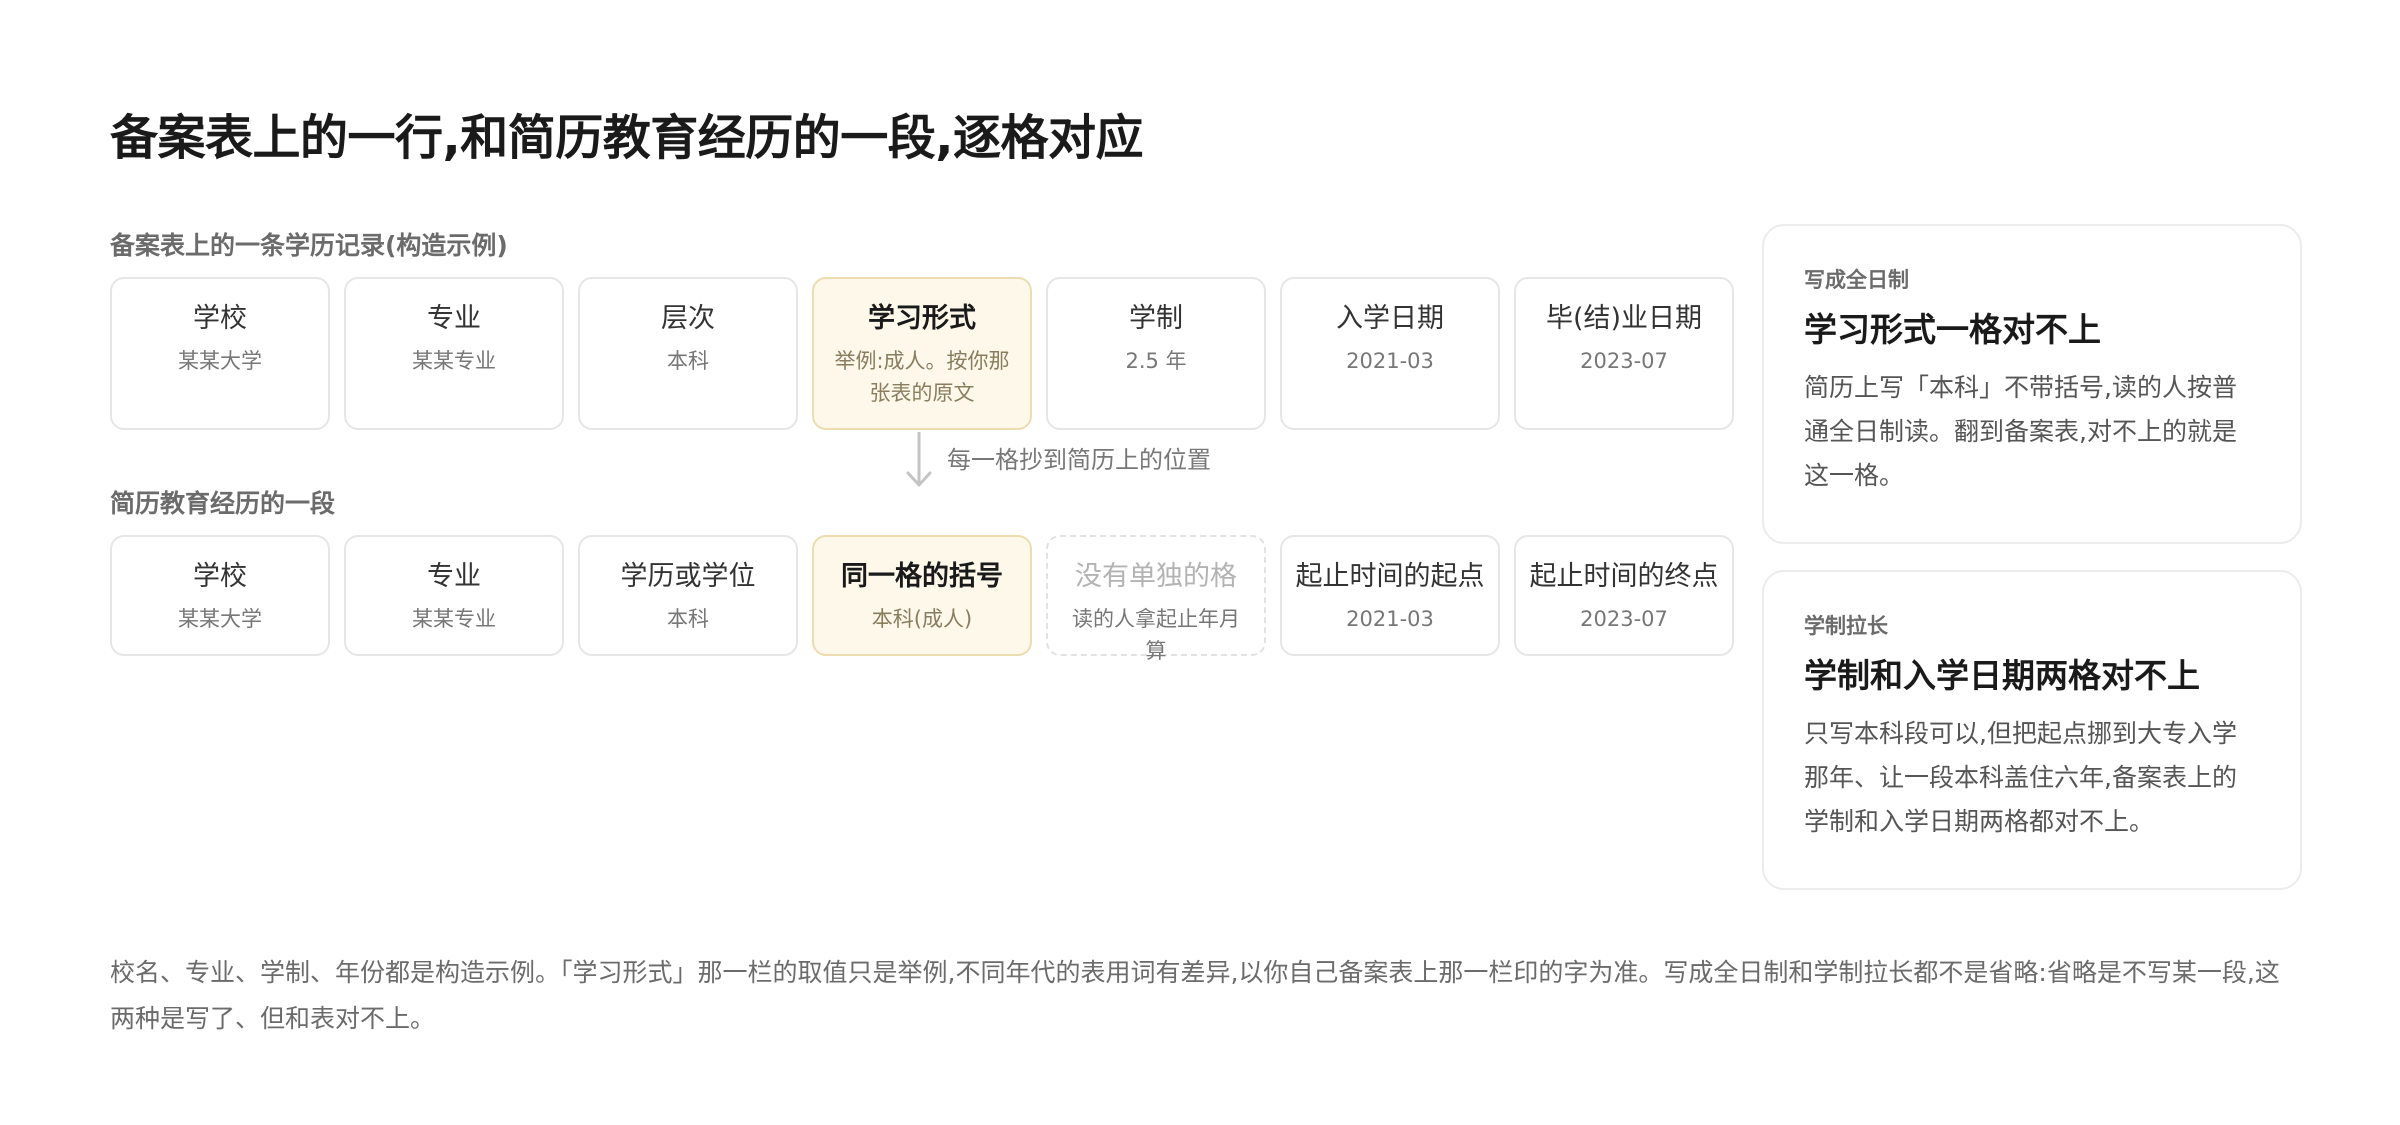  What do you see at coordinates (922, 576) in the screenshot?
I see `cell-title: 同一格的括号` at bounding box center [922, 576].